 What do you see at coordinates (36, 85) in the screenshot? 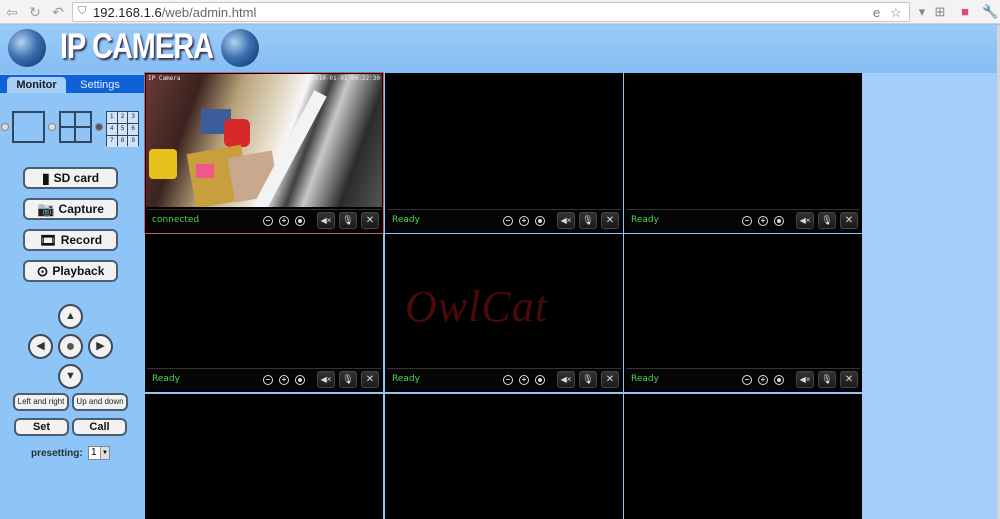
I see `tab-monitor: Monitor` at bounding box center [36, 85].